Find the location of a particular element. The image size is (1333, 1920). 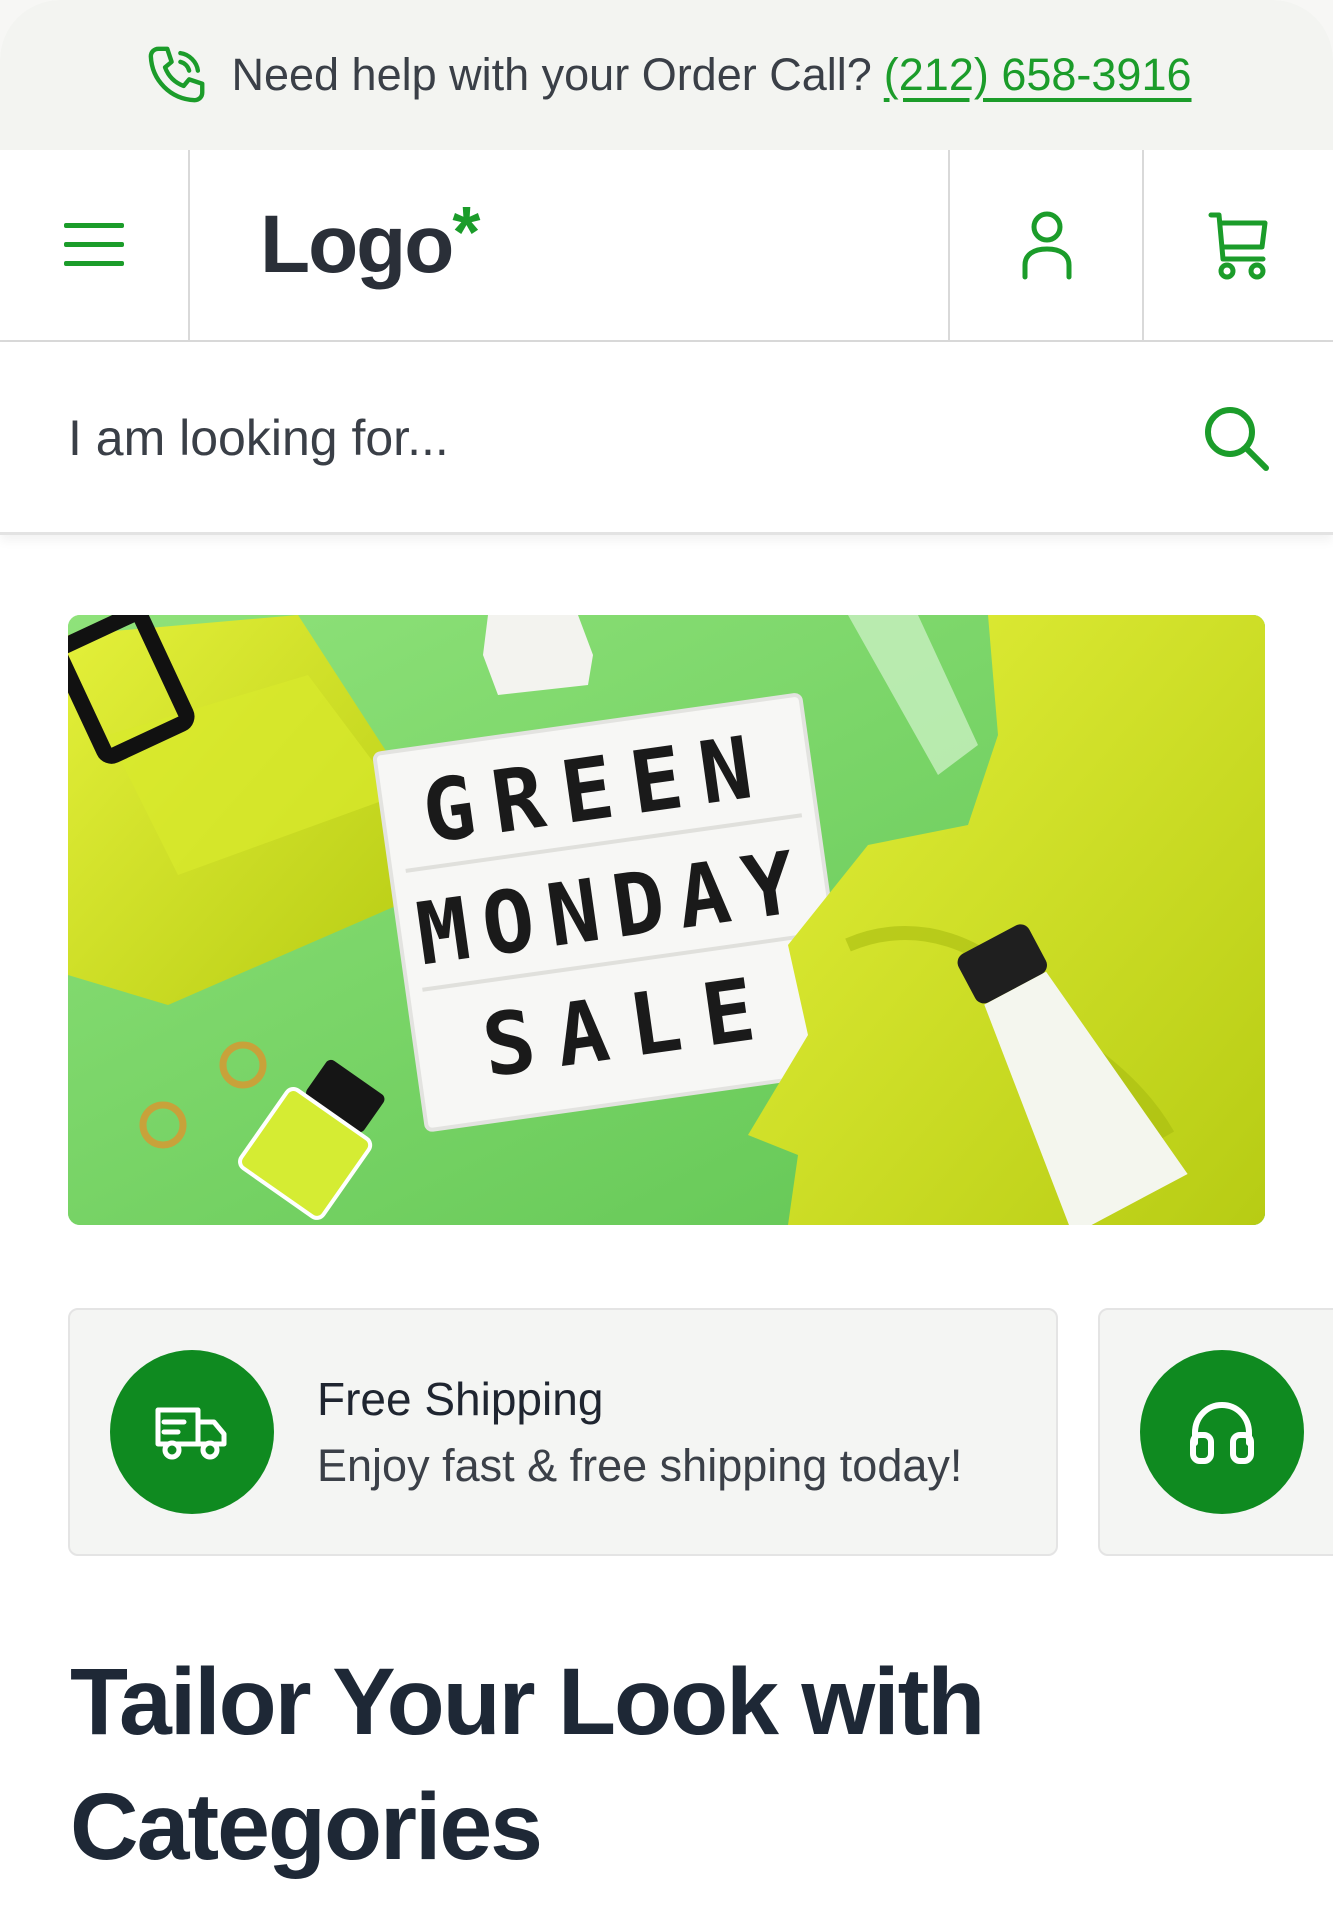

headphones-icon is located at coordinates (1222, 1432).